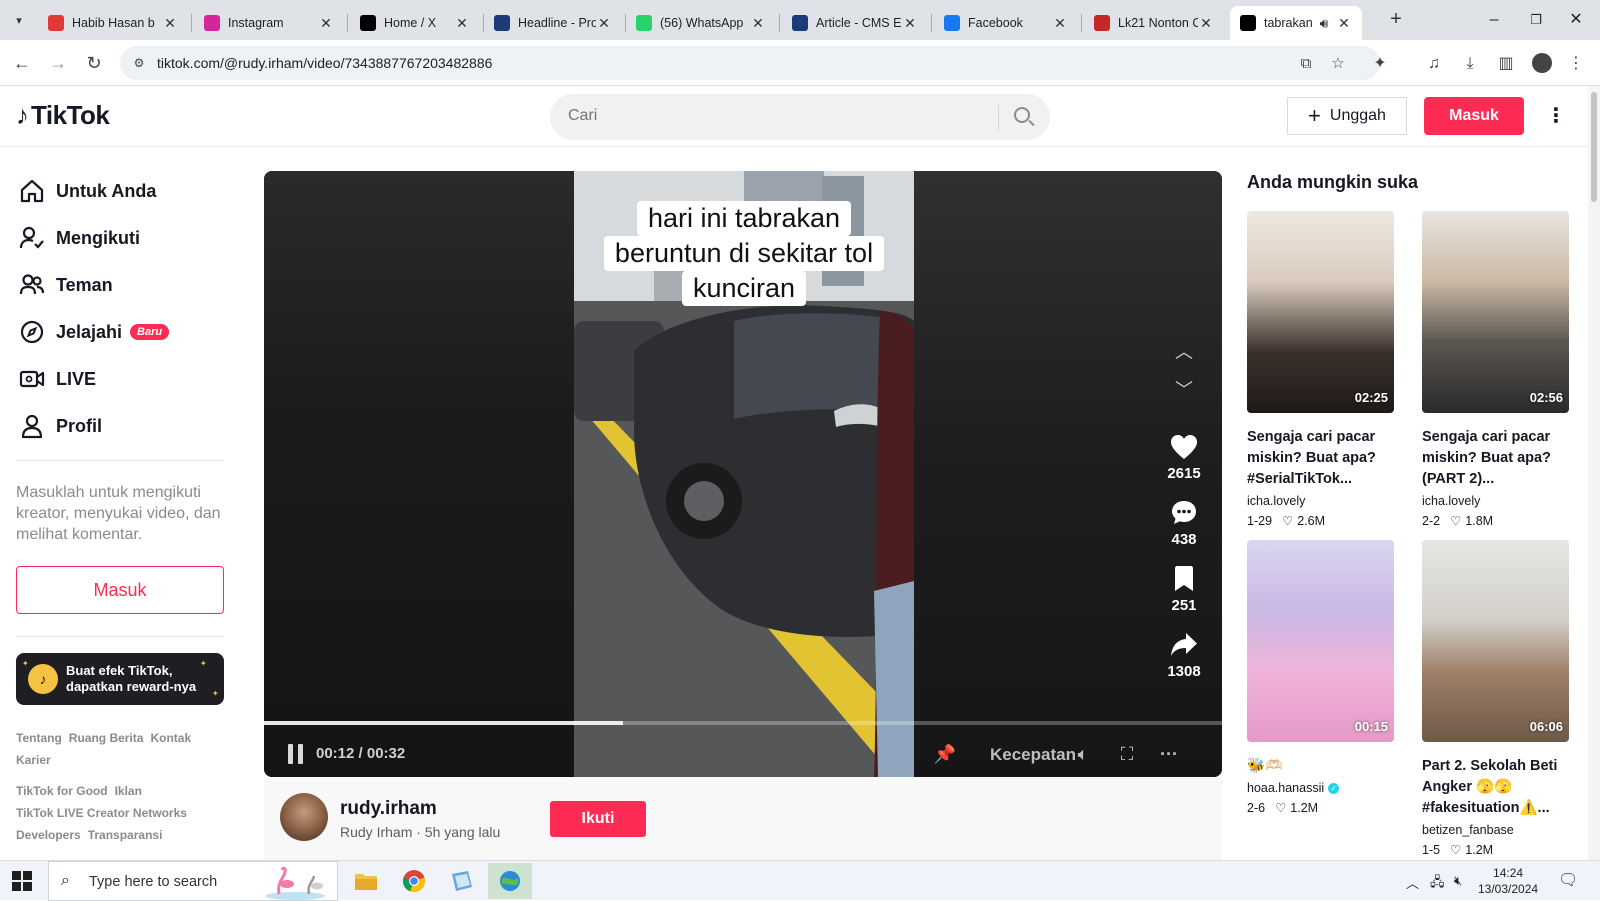 This screenshot has width=1600, height=901. Describe the element at coordinates (1320, 641) in the screenshot. I see `video-thumbnail: 00:15` at that location.